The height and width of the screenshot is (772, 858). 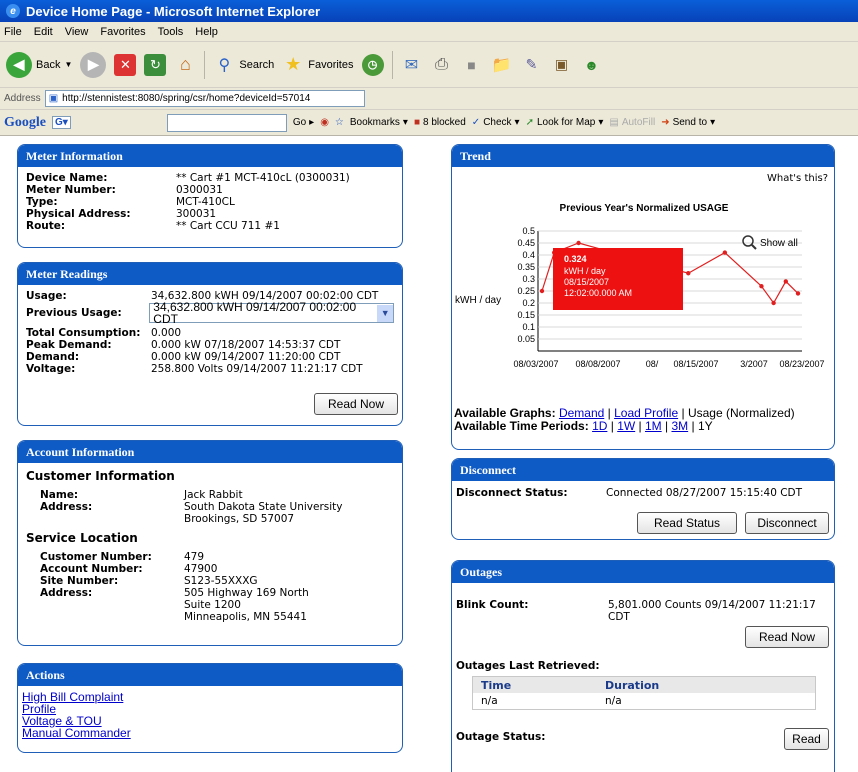 I want to click on back-button: ◀ Back ▼, so click(x=39, y=64).